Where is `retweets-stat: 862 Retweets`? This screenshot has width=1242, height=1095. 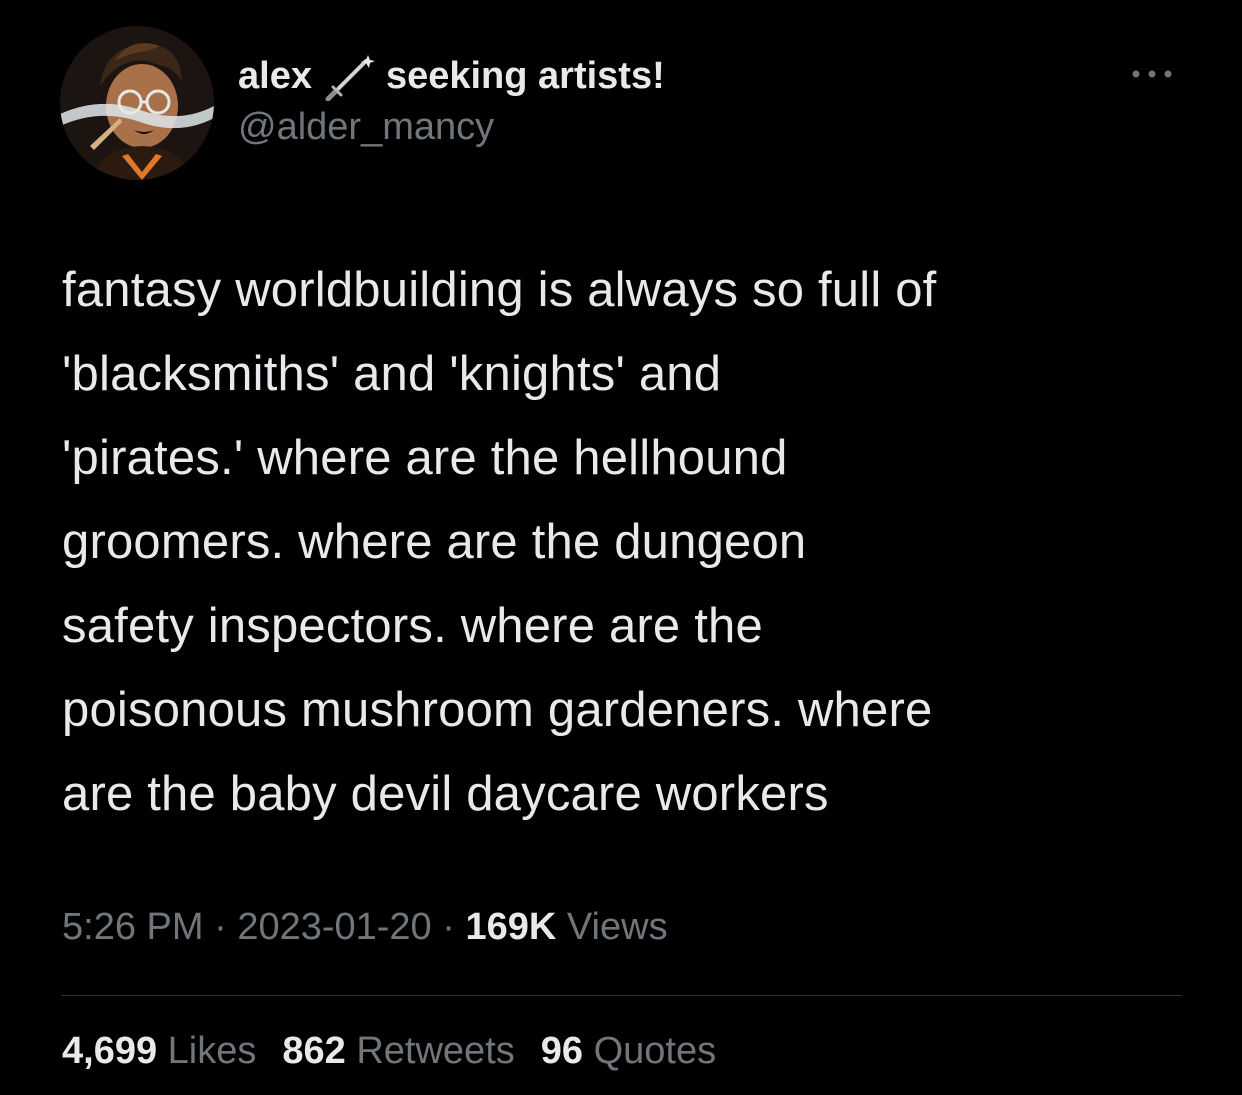
retweets-stat: 862 Retweets is located at coordinates (398, 1051).